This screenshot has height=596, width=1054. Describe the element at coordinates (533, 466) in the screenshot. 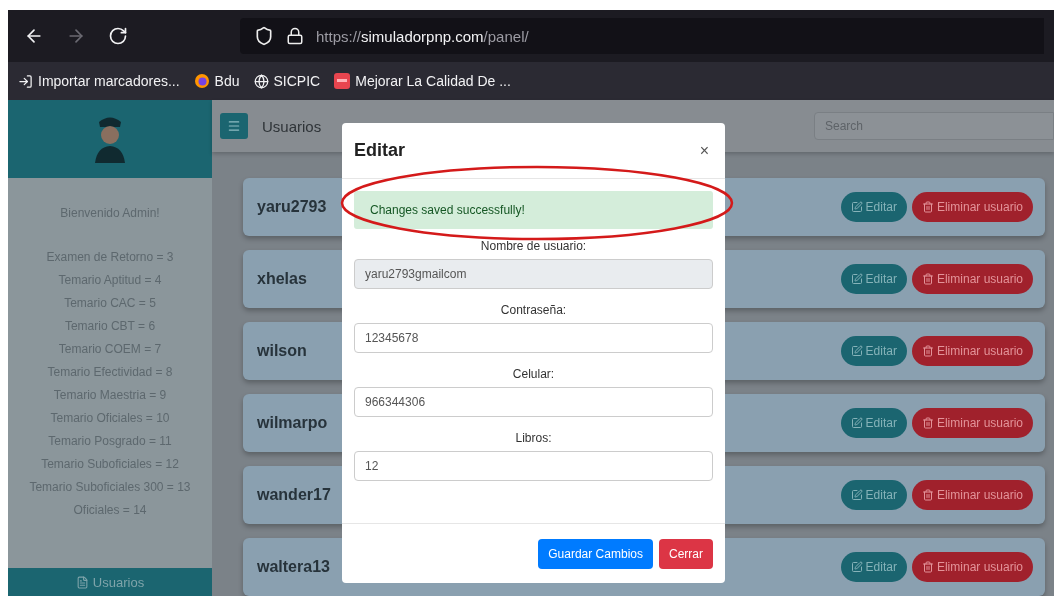

I see `input-field: 12` at that location.